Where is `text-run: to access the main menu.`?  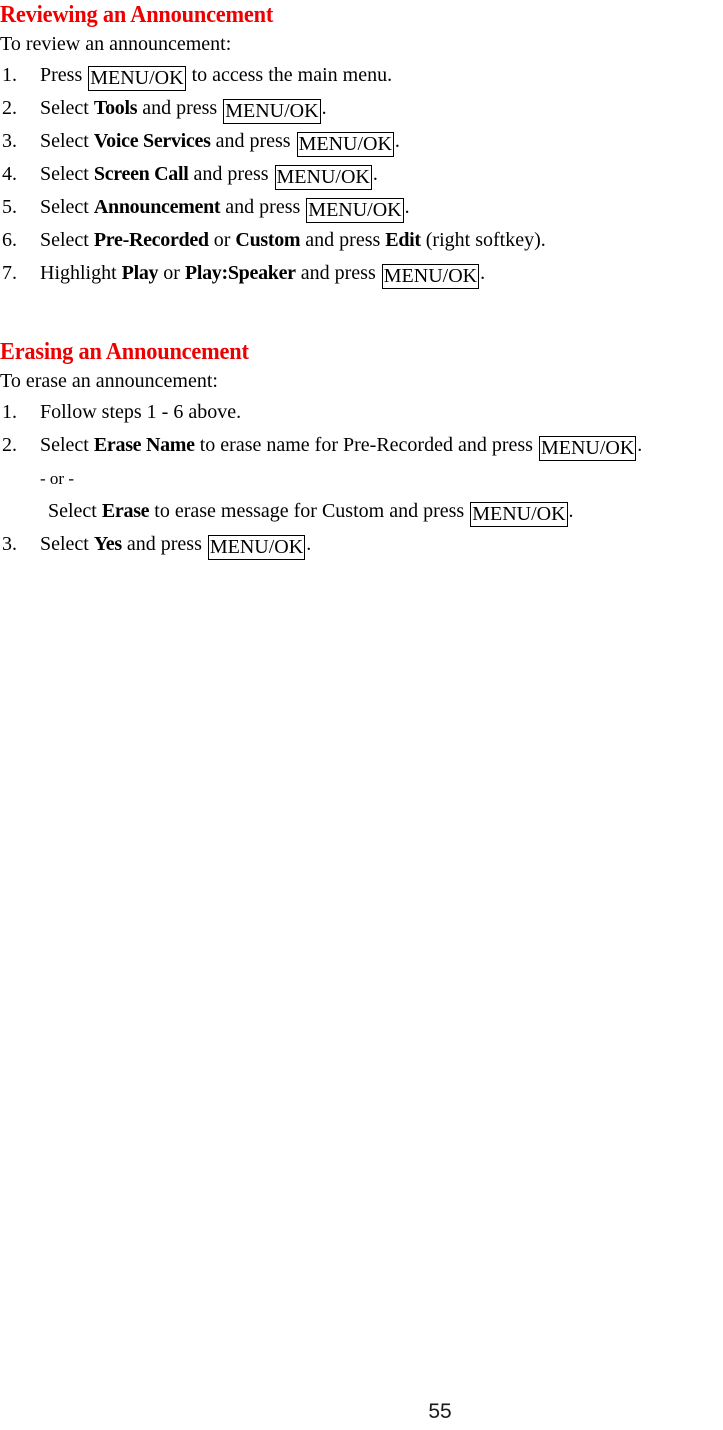 text-run: to access the main menu. is located at coordinates (289, 75).